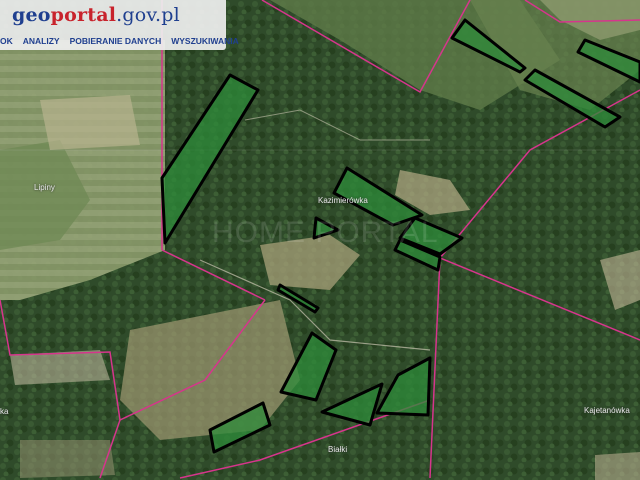 The height and width of the screenshot is (480, 640). I want to click on place-label-kazimierowka: Kazimierówka, so click(343, 200).